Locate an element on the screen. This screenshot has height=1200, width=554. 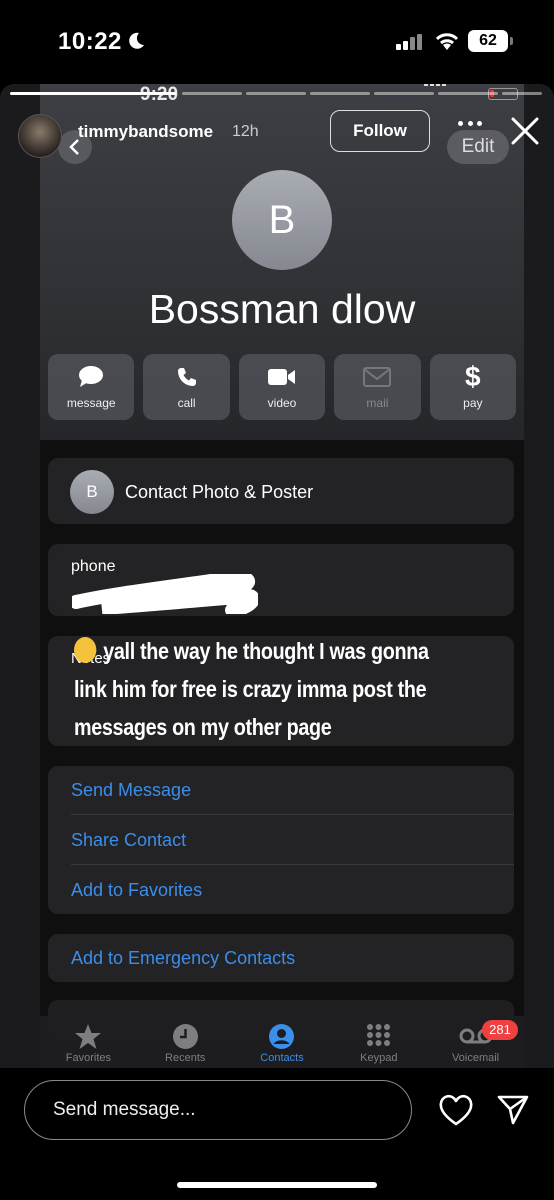
mail-action-button: mail is located at coordinates (377, 387).